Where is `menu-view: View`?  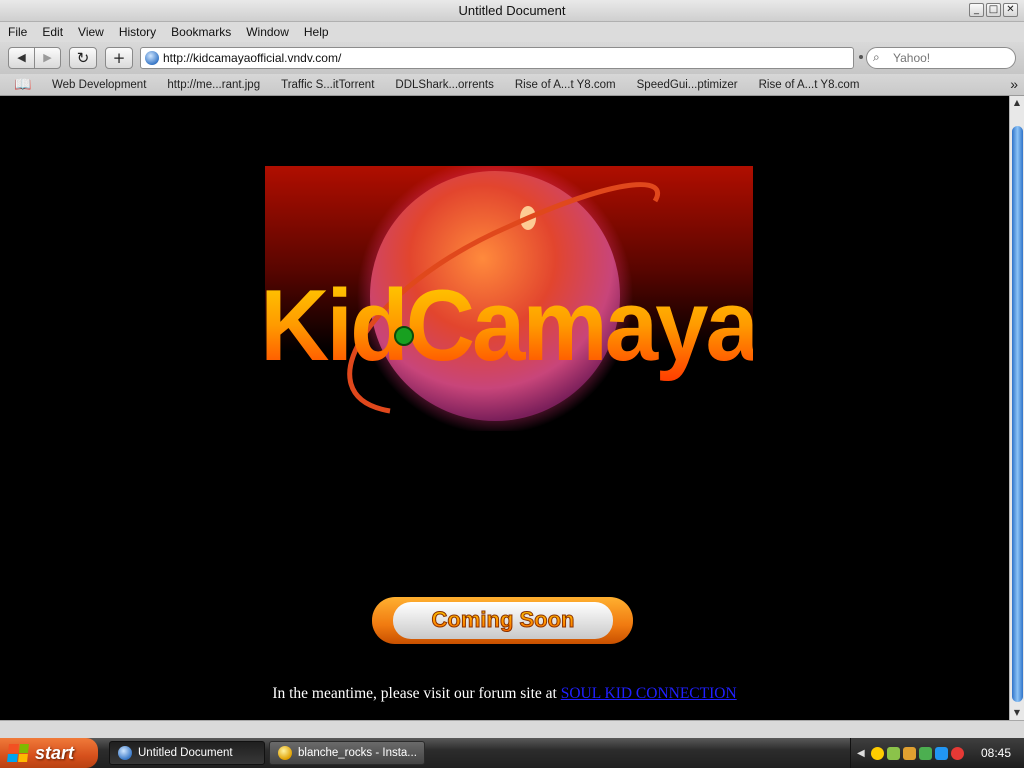 menu-view: View is located at coordinates (91, 32).